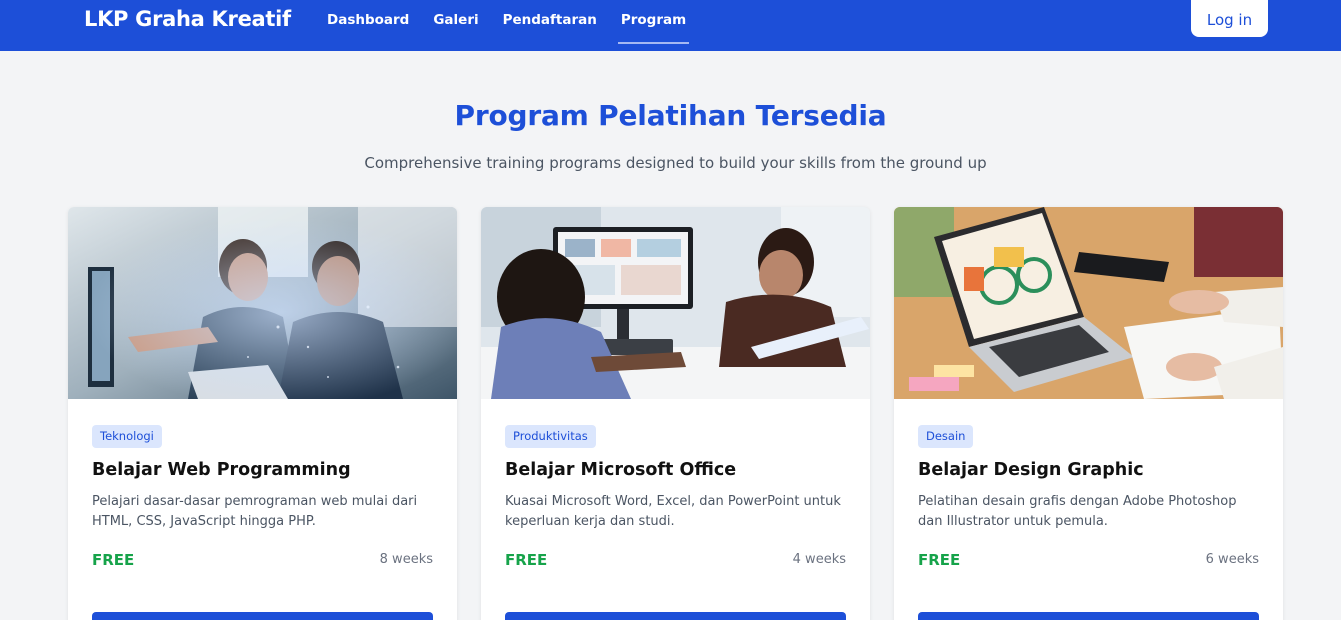 This screenshot has height=620, width=1341. What do you see at coordinates (670, 115) in the screenshot?
I see `page-title: Program Pelatihan Tersedia` at bounding box center [670, 115].